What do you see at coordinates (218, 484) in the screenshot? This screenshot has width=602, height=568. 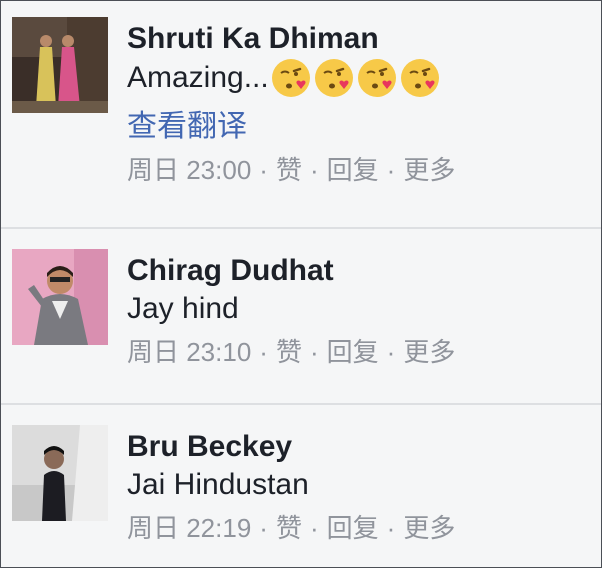 I see `comment-text: Jai Hindustan` at bounding box center [218, 484].